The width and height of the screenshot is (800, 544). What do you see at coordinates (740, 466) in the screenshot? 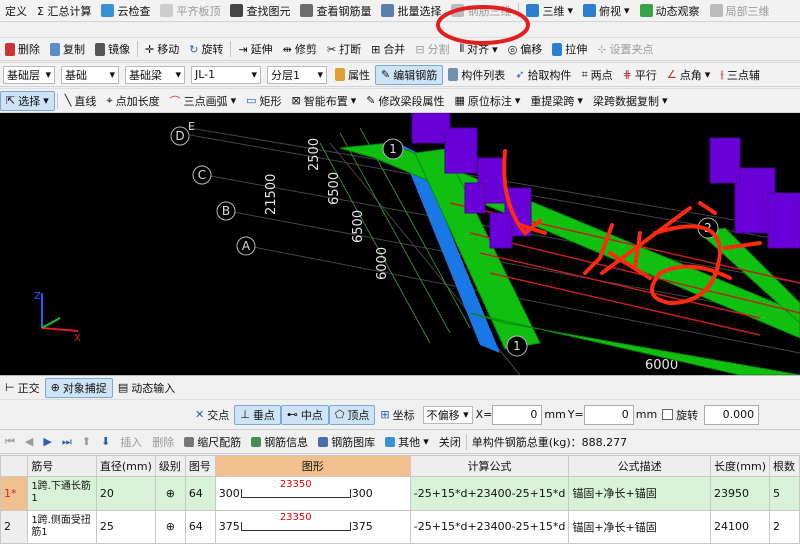
I see `col-header-length: 长度(mm)` at bounding box center [740, 466].